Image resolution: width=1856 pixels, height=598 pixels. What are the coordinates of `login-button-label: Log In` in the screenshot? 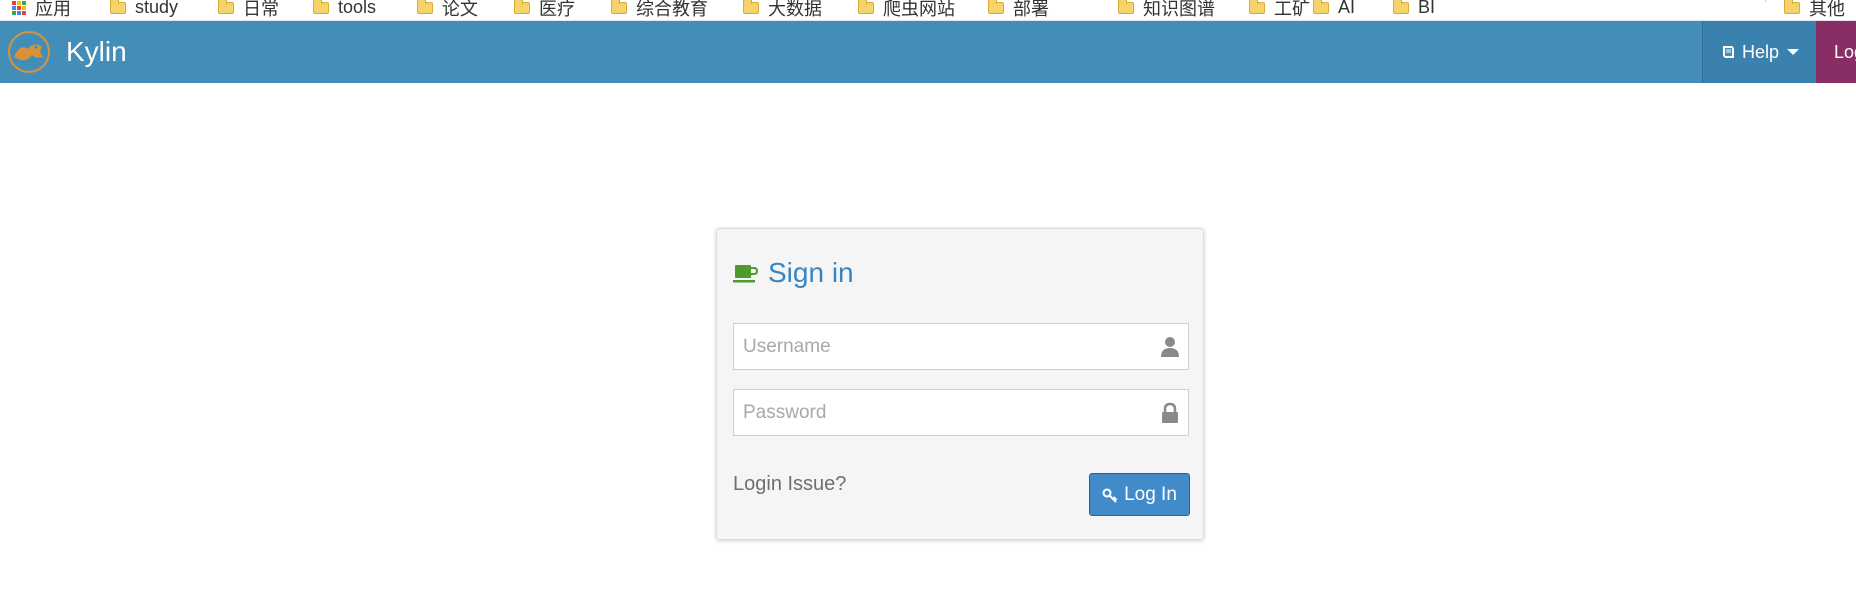 It's located at (1150, 494).